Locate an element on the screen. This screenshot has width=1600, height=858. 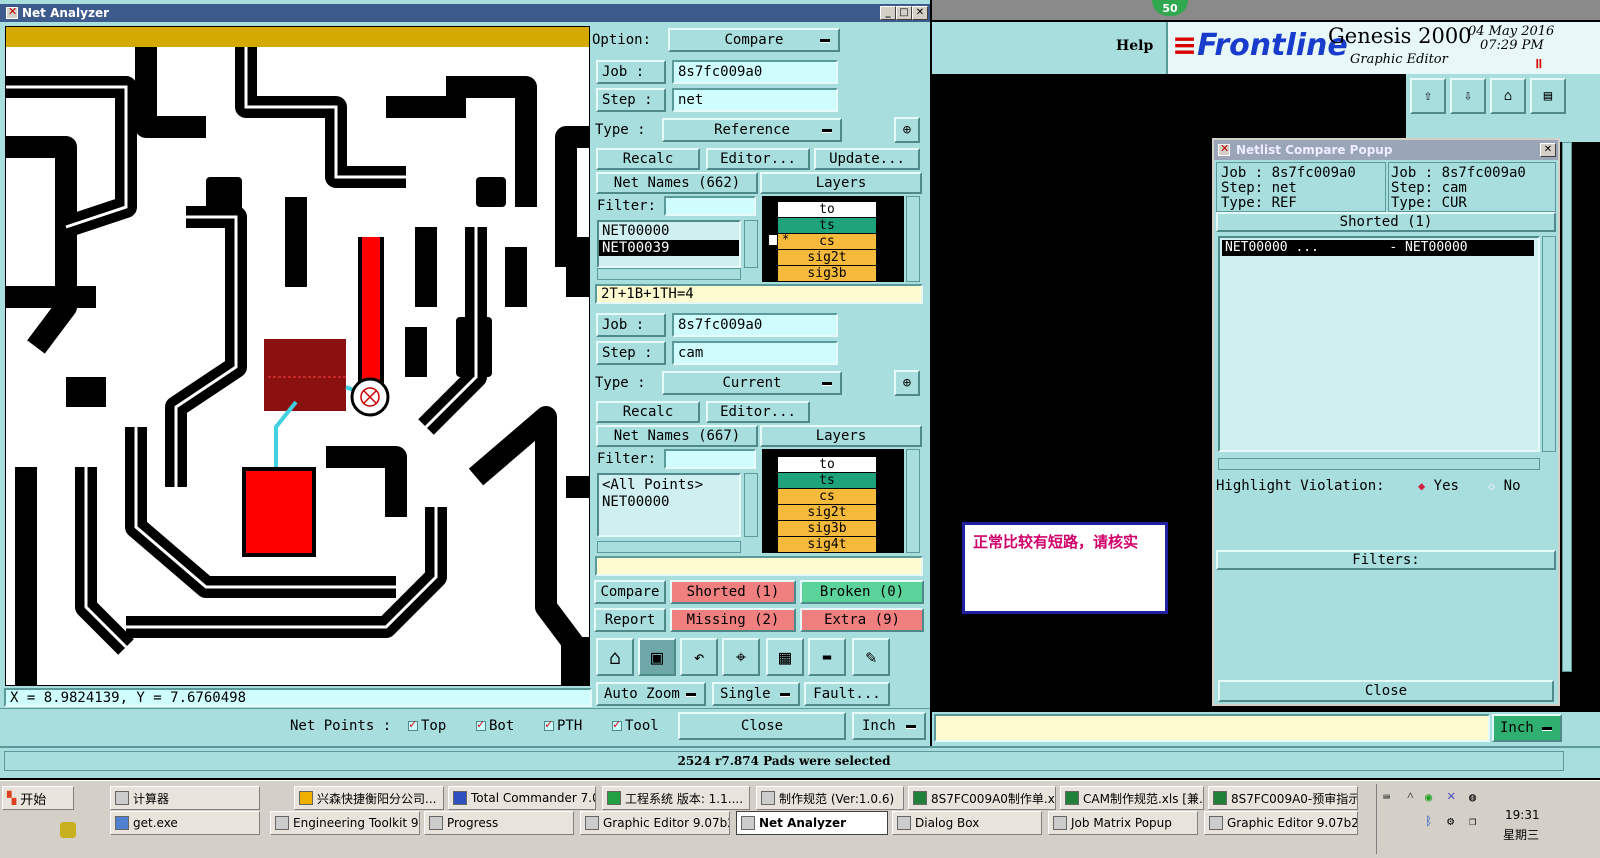
cur-type-dropdown: Current is located at coordinates (752, 383).